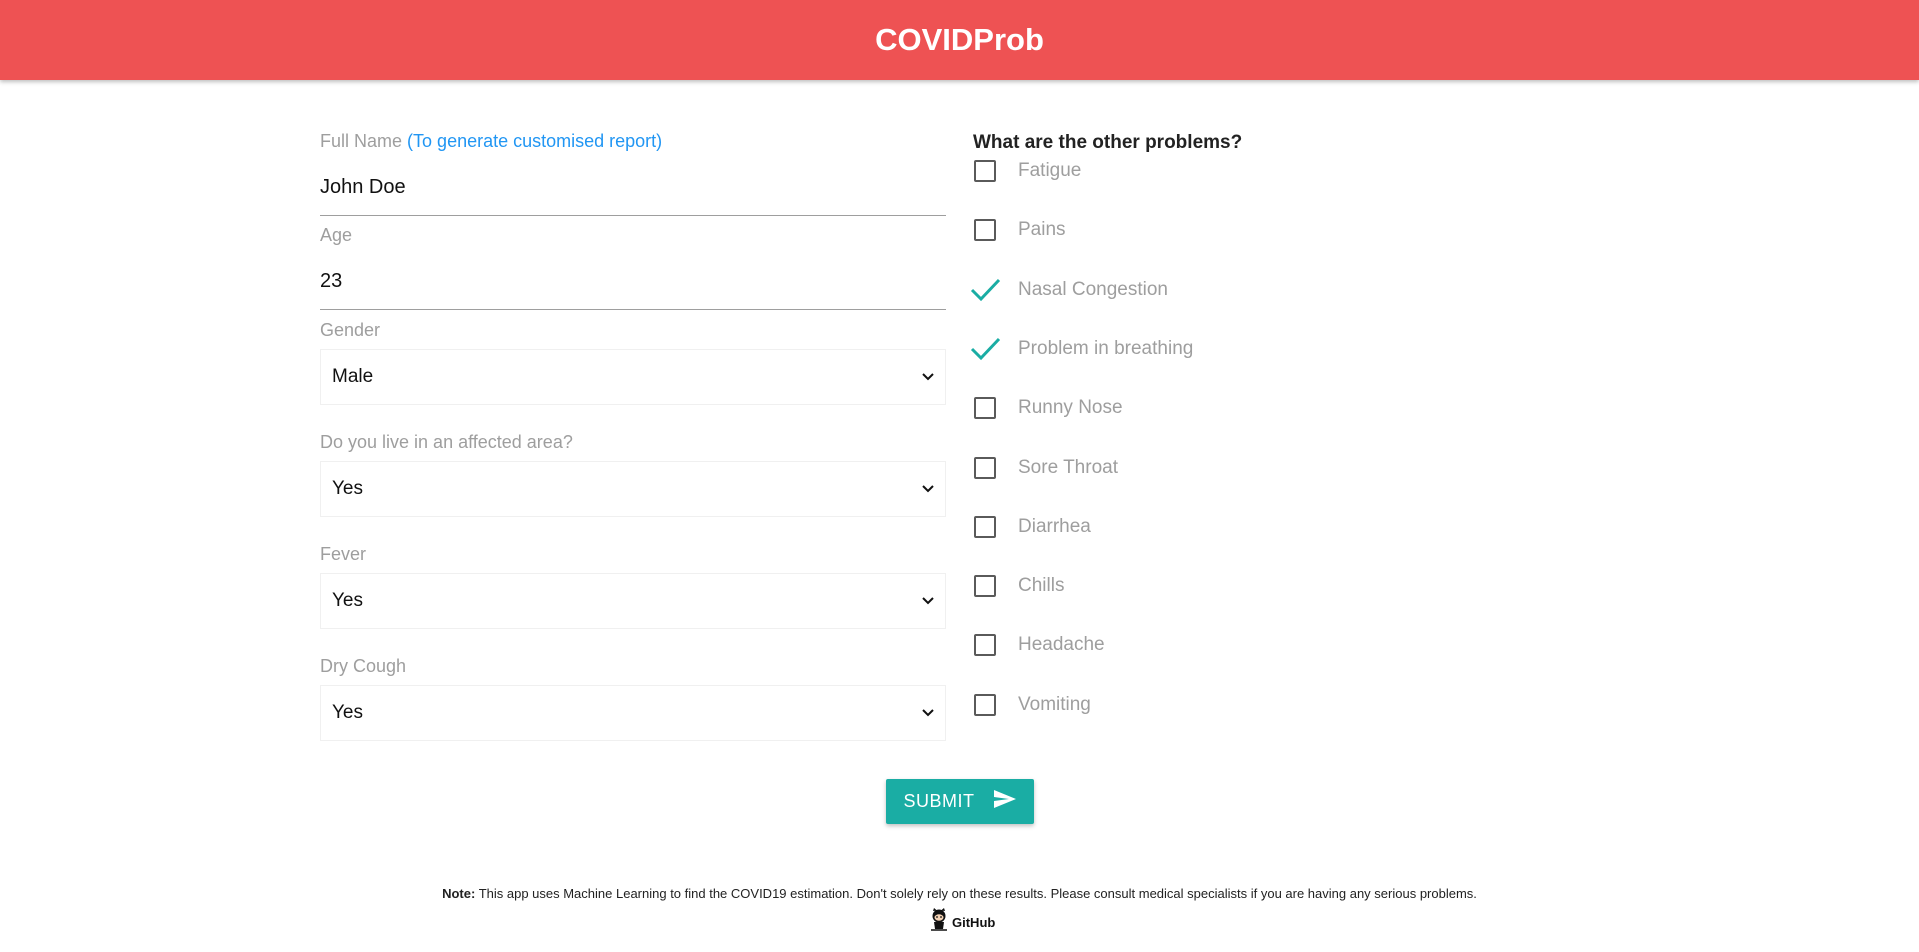 The width and height of the screenshot is (1919, 952). I want to click on dry-cough-selected-value: Yes, so click(347, 712).